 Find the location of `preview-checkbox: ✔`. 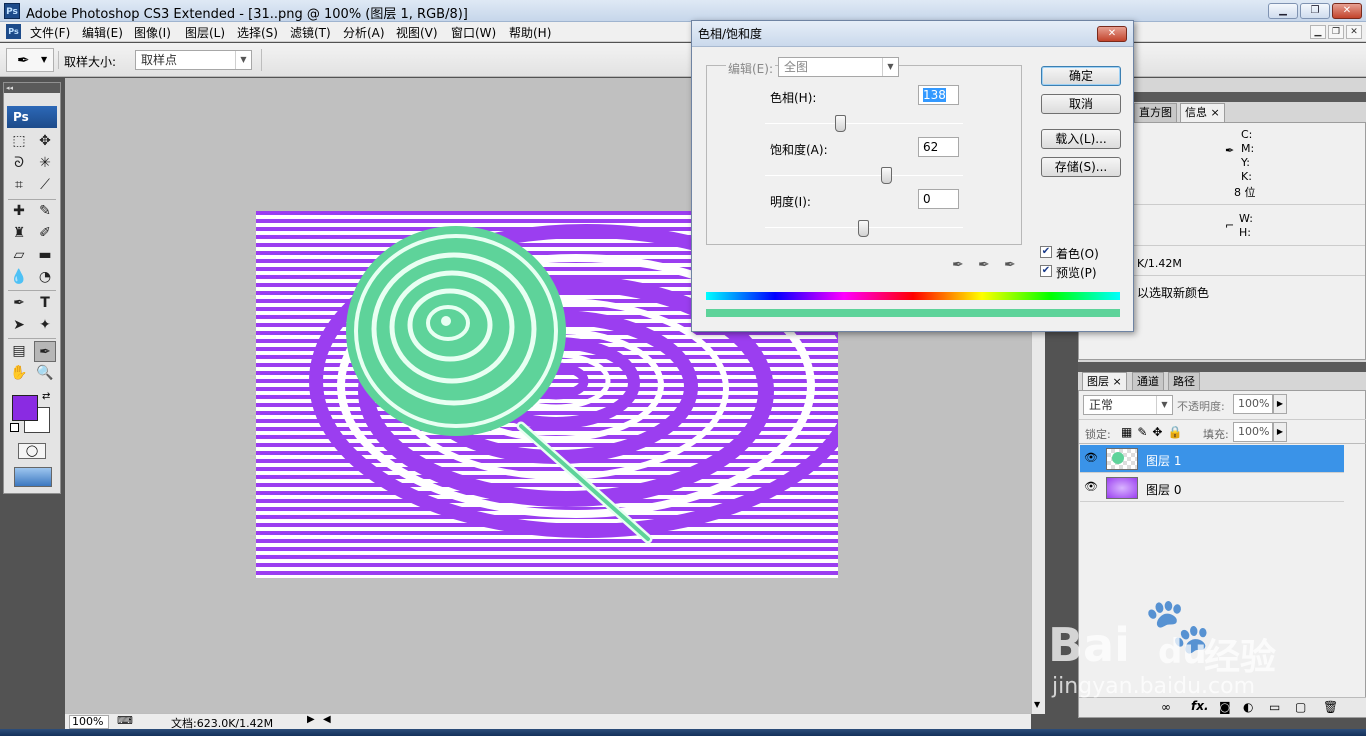

preview-checkbox: ✔ is located at coordinates (1046, 271).